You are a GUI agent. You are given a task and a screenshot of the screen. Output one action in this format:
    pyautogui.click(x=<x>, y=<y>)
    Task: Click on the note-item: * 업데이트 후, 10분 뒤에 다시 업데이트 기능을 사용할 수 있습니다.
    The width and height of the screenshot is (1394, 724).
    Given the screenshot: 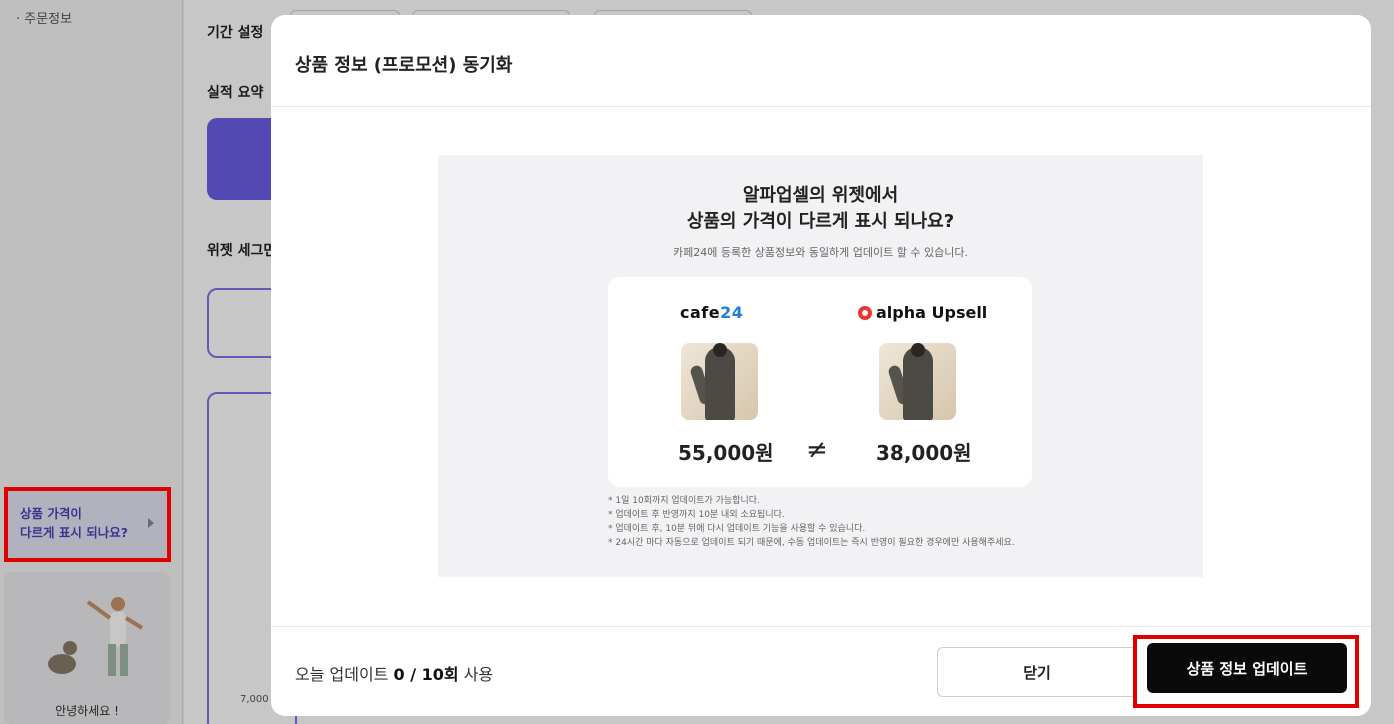 What is the action you would take?
    pyautogui.click(x=737, y=528)
    